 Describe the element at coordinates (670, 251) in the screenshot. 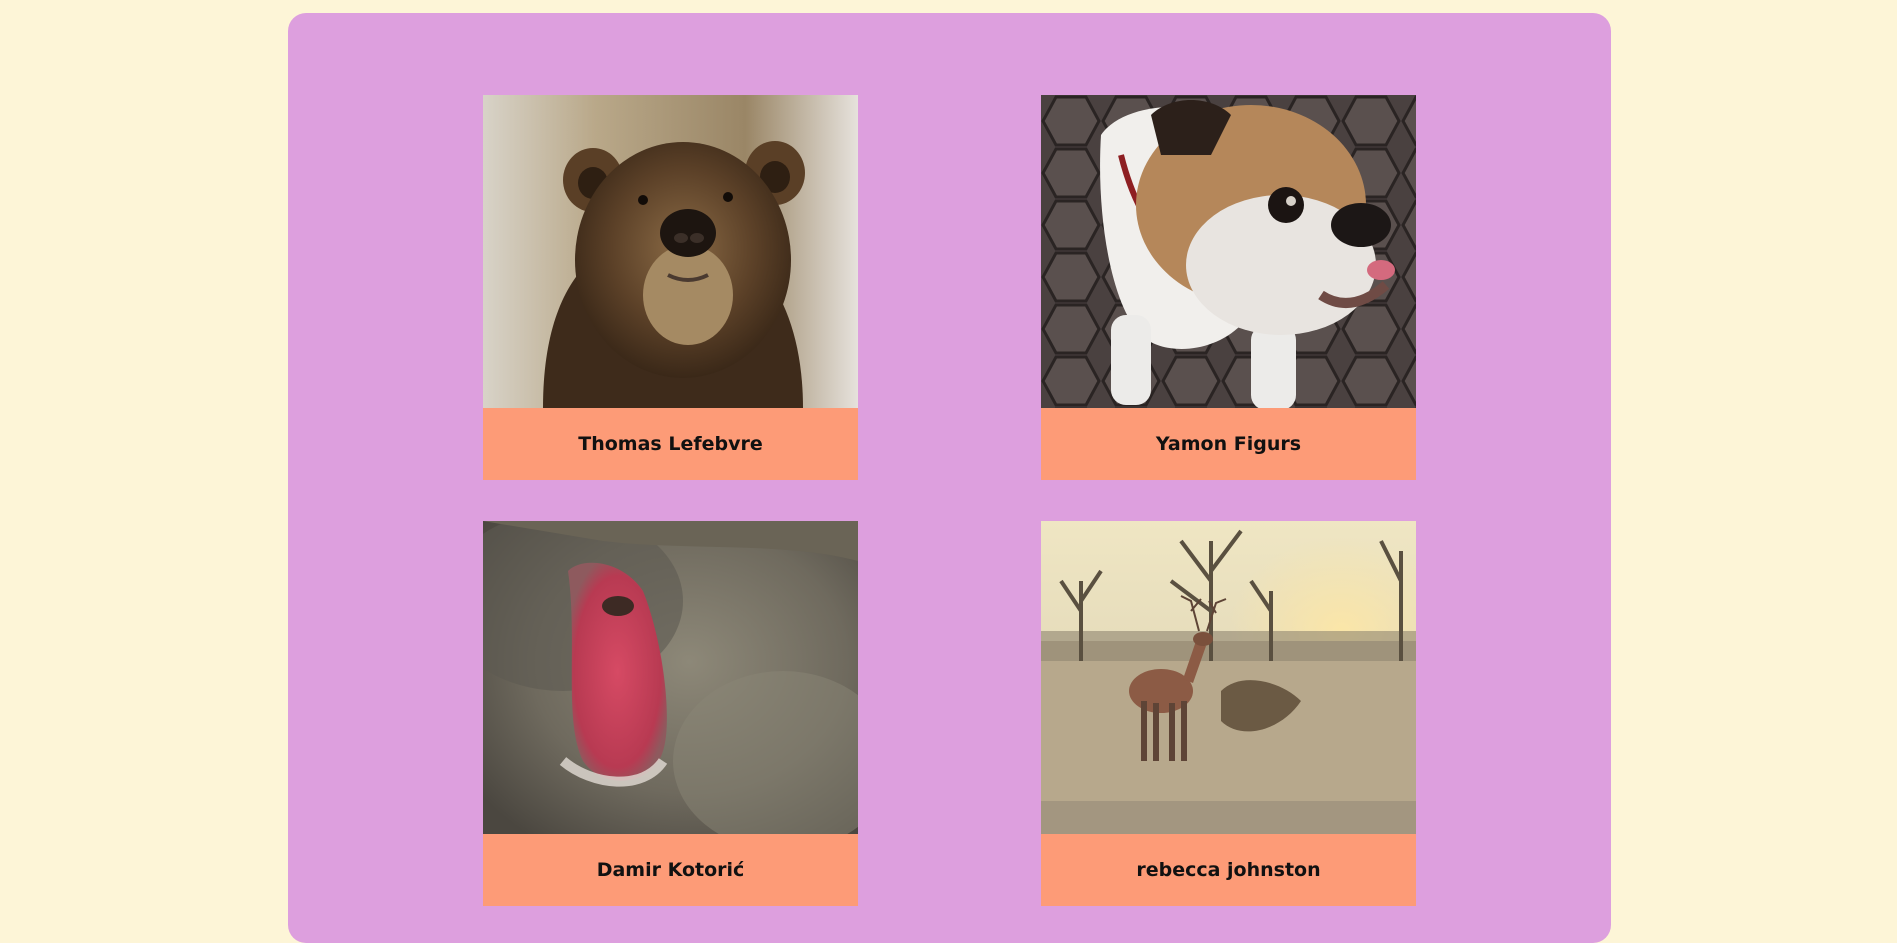

I see `brown-bear-photo` at that location.